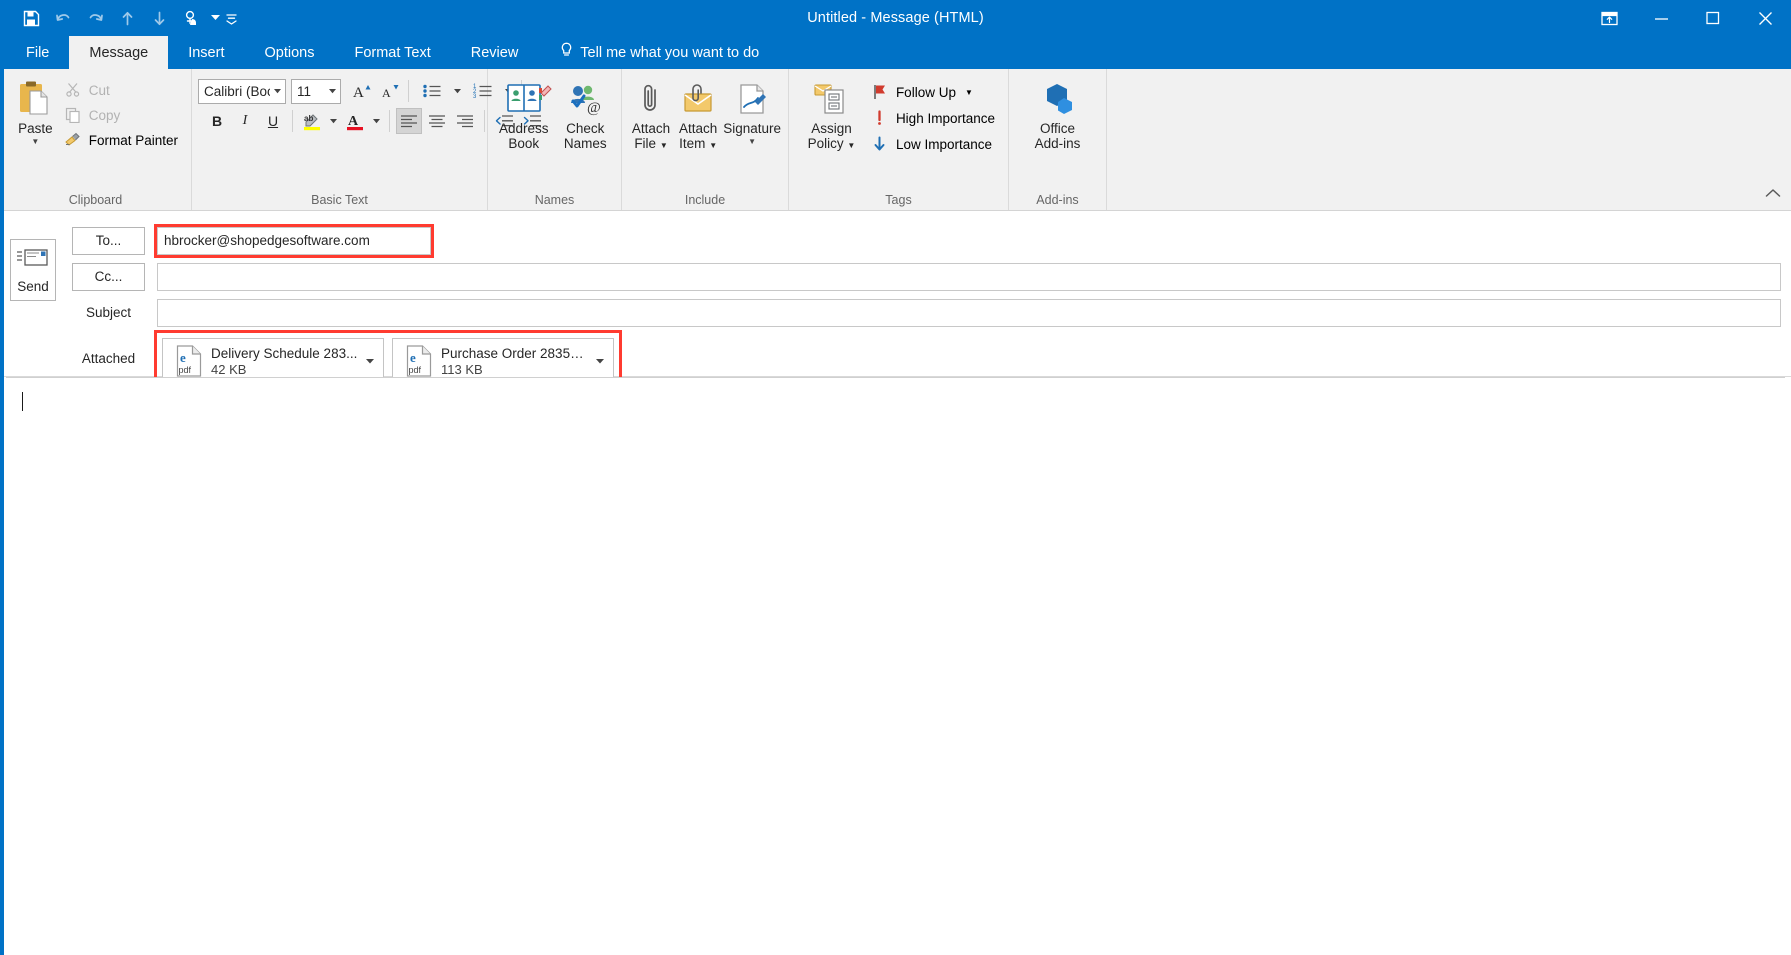  I want to click on minimize-button, so click(1661, 18).